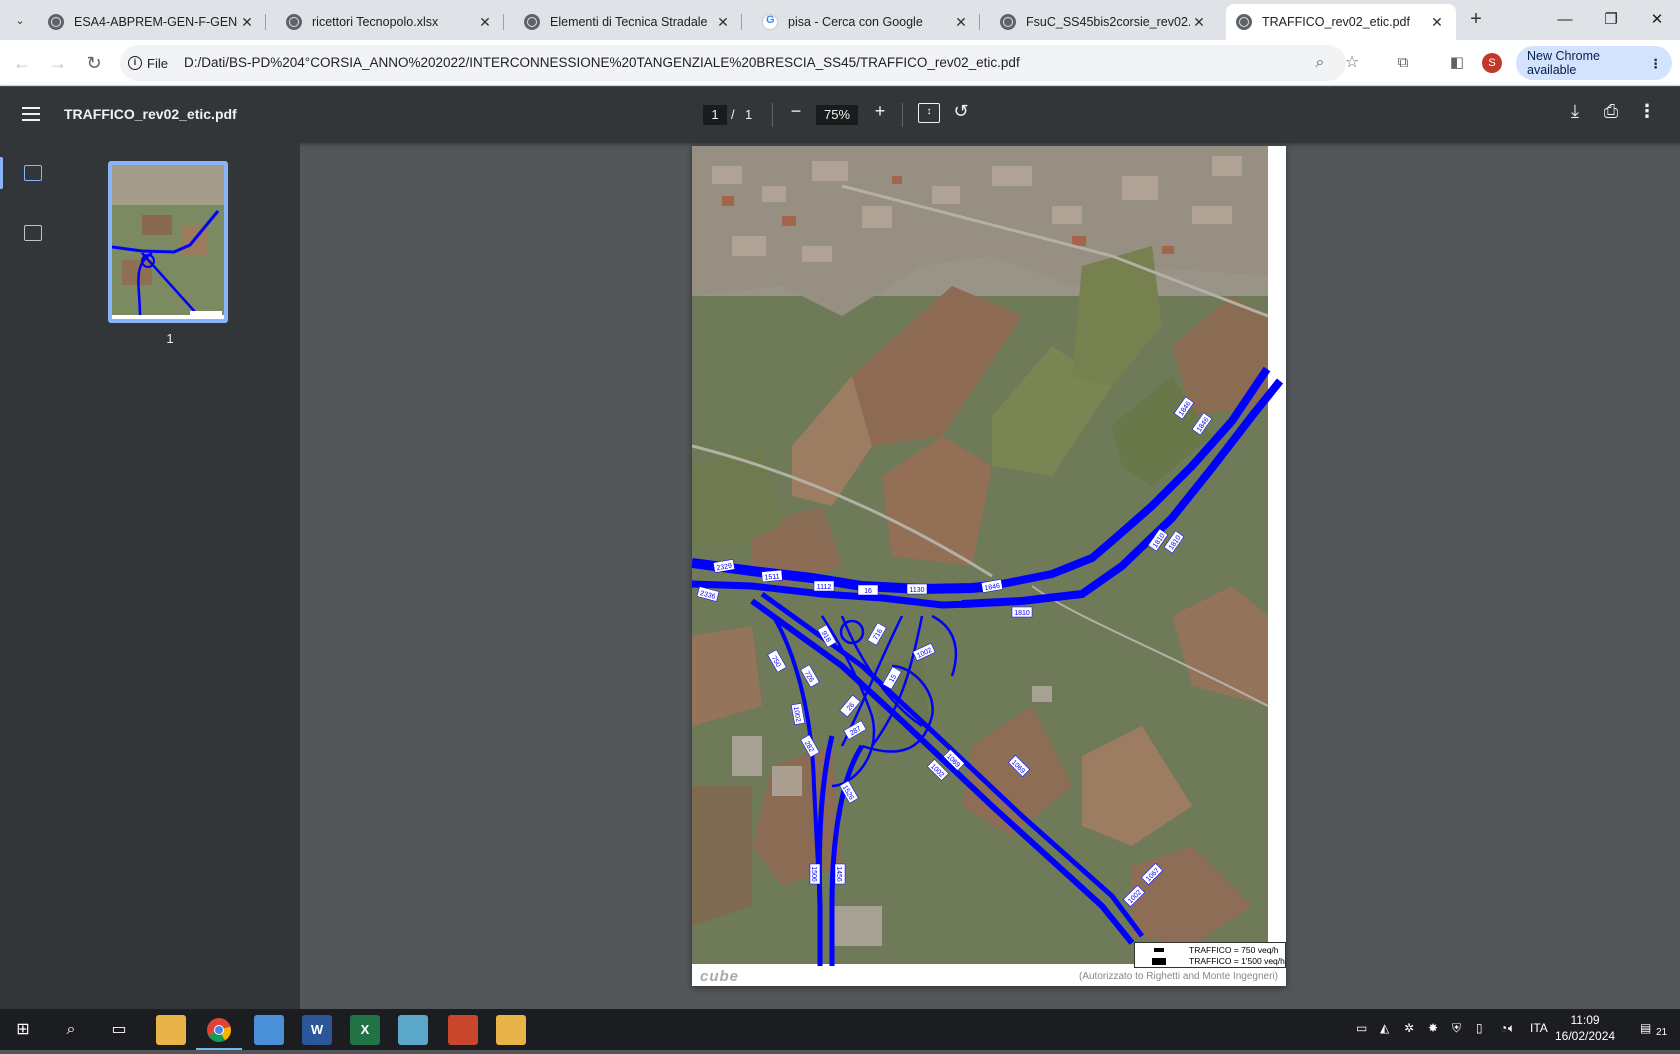 This screenshot has height=1054, width=1680. What do you see at coordinates (1492, 63) in the screenshot?
I see `profile-avatar: S` at bounding box center [1492, 63].